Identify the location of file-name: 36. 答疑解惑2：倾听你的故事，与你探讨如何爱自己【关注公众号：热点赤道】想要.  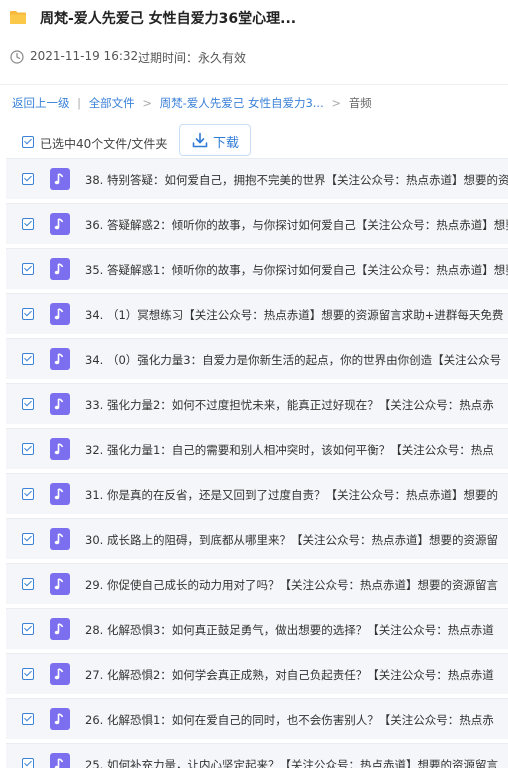
(296, 225).